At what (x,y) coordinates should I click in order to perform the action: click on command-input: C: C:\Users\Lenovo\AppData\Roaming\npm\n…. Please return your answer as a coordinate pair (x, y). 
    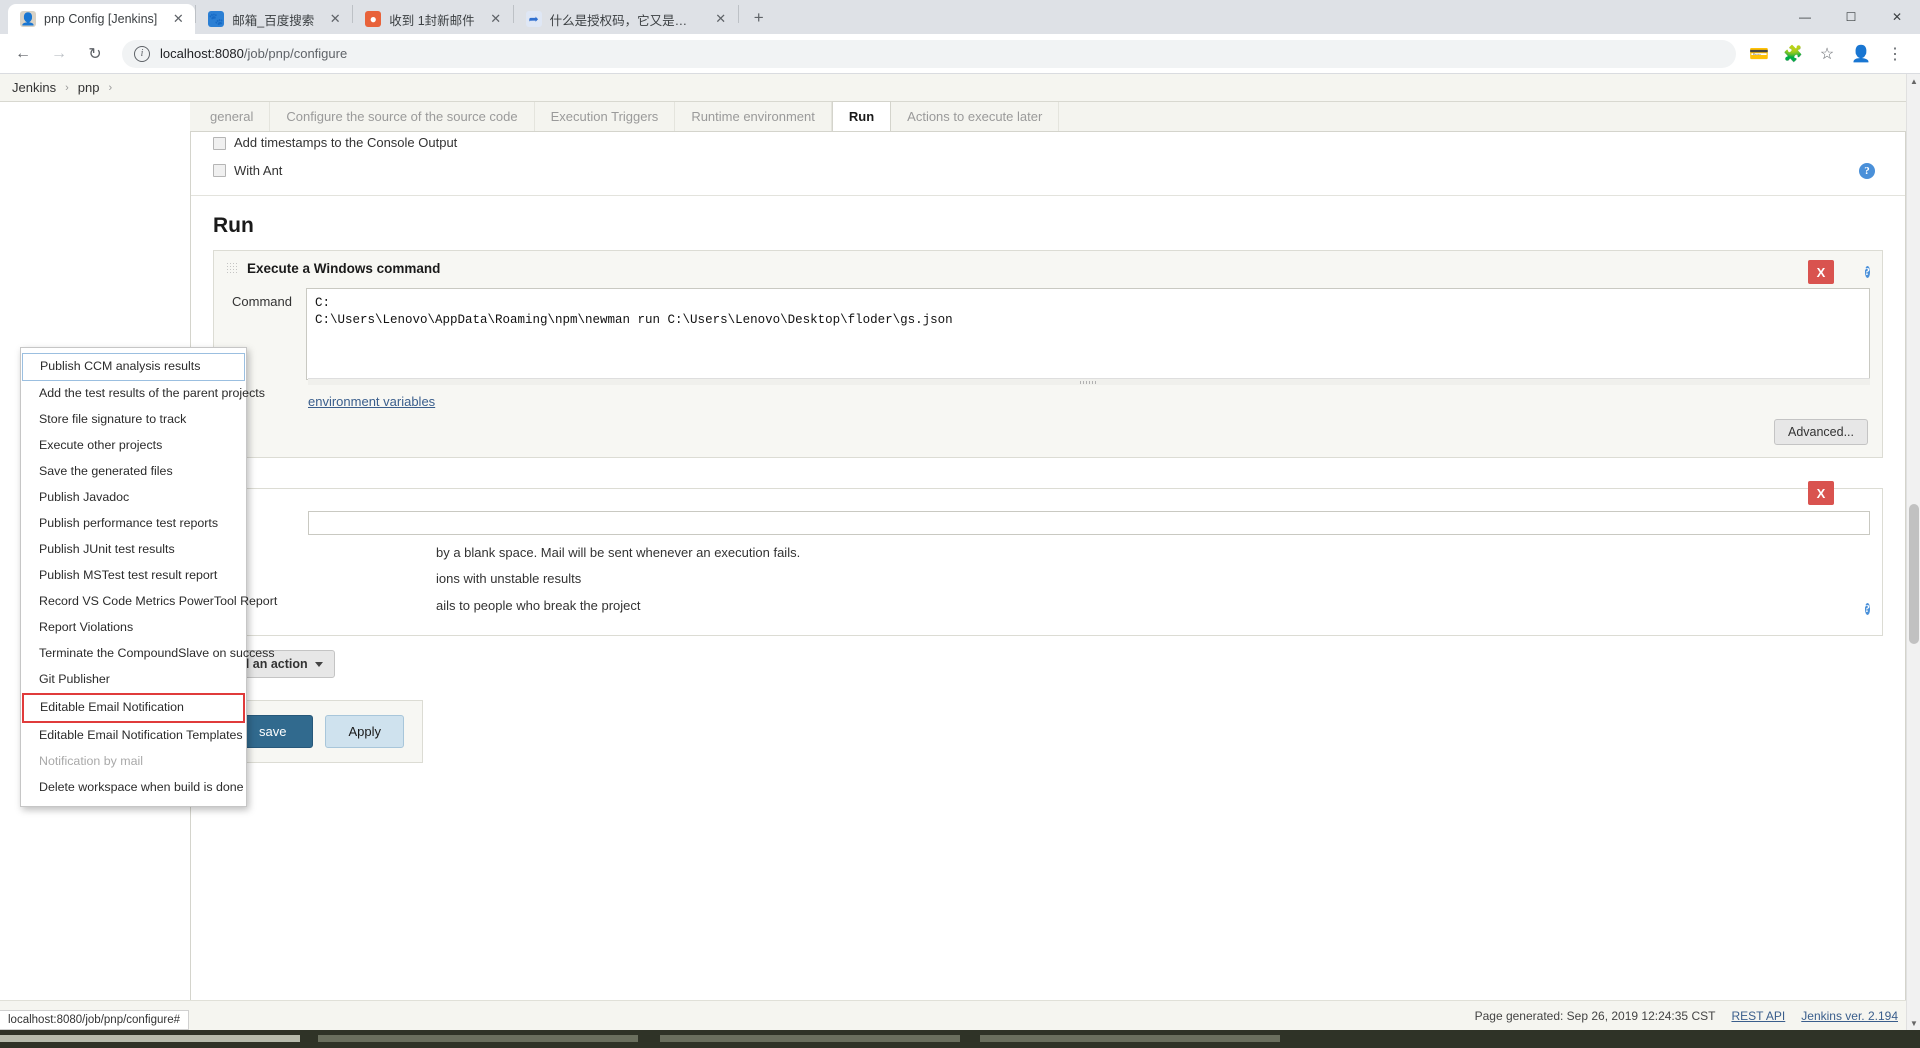
    Looking at the image, I should click on (1088, 334).